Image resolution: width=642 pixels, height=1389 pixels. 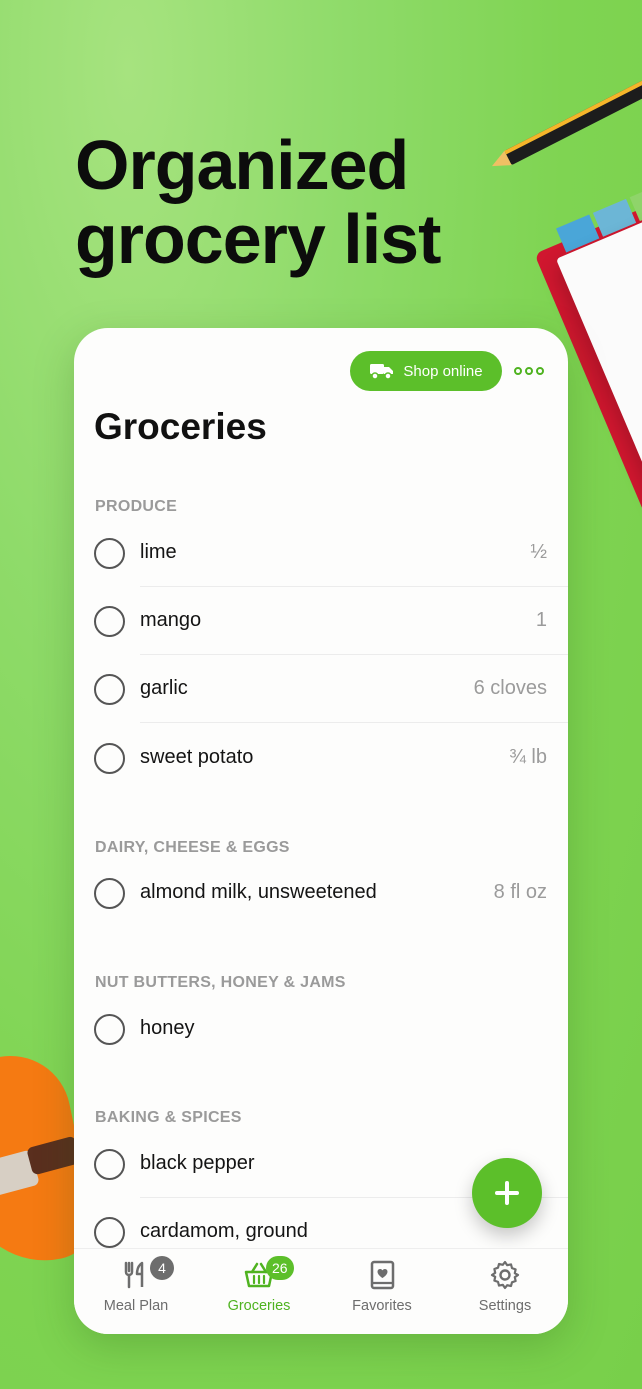 I want to click on gear-icon, so click(x=505, y=1275).